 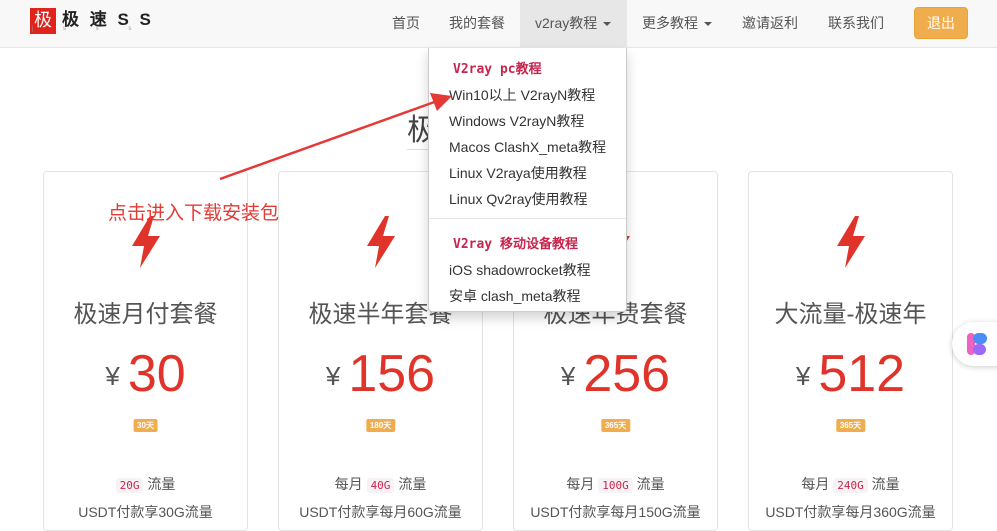 What do you see at coordinates (194, 213) in the screenshot?
I see `annotation-text: 点击进入下载安装包` at bounding box center [194, 213].